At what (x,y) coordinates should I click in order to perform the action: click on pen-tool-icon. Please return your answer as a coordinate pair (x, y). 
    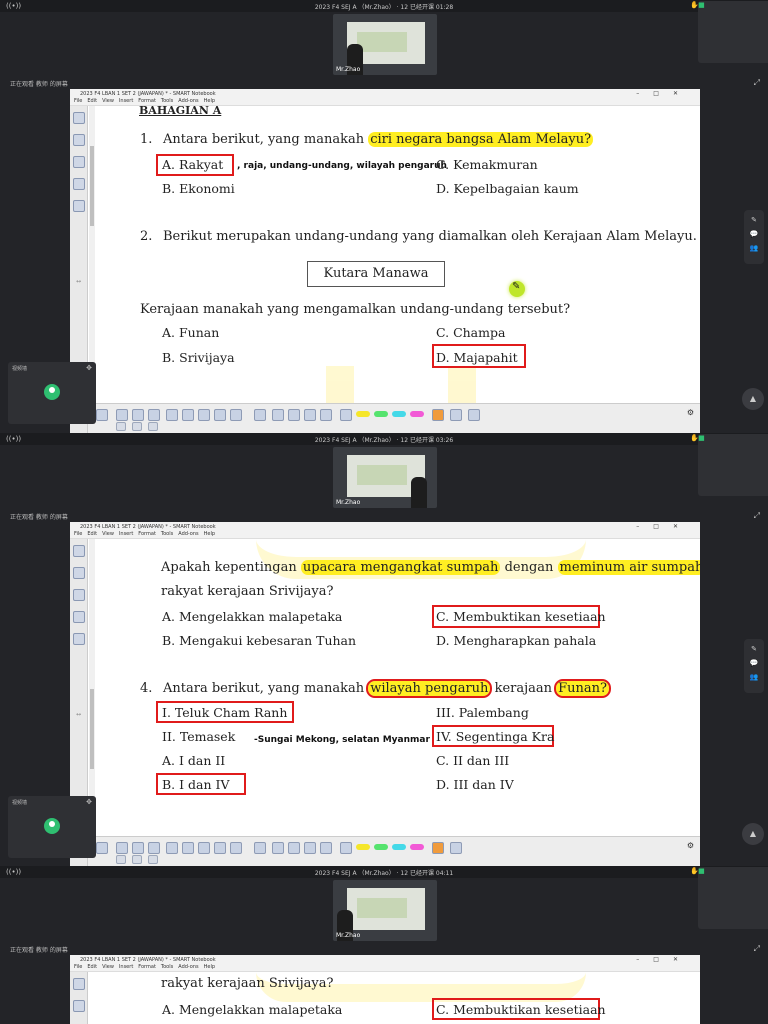
    Looking at the image, I should click on (278, 415).